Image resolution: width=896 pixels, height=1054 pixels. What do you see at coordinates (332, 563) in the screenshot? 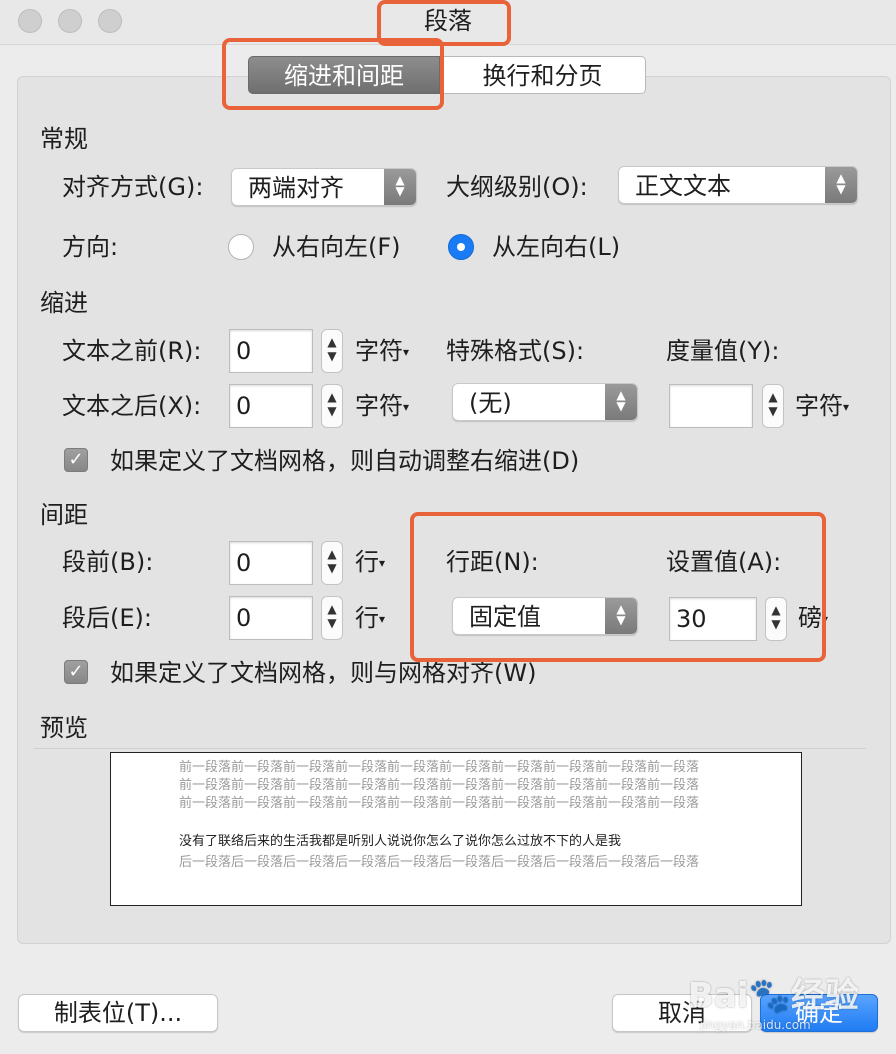
I see `spacing-before-stepper: ▲ ▼` at bounding box center [332, 563].